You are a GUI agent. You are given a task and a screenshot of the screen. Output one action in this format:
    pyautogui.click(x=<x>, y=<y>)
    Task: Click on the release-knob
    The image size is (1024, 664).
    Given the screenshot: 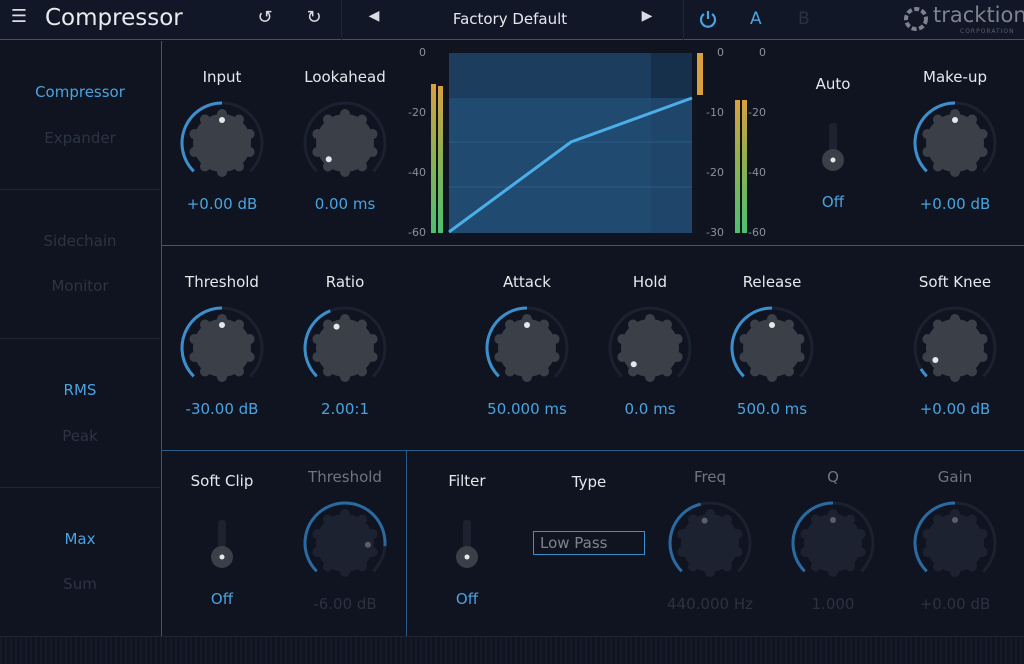 What is the action you would take?
    pyautogui.click(x=772, y=348)
    